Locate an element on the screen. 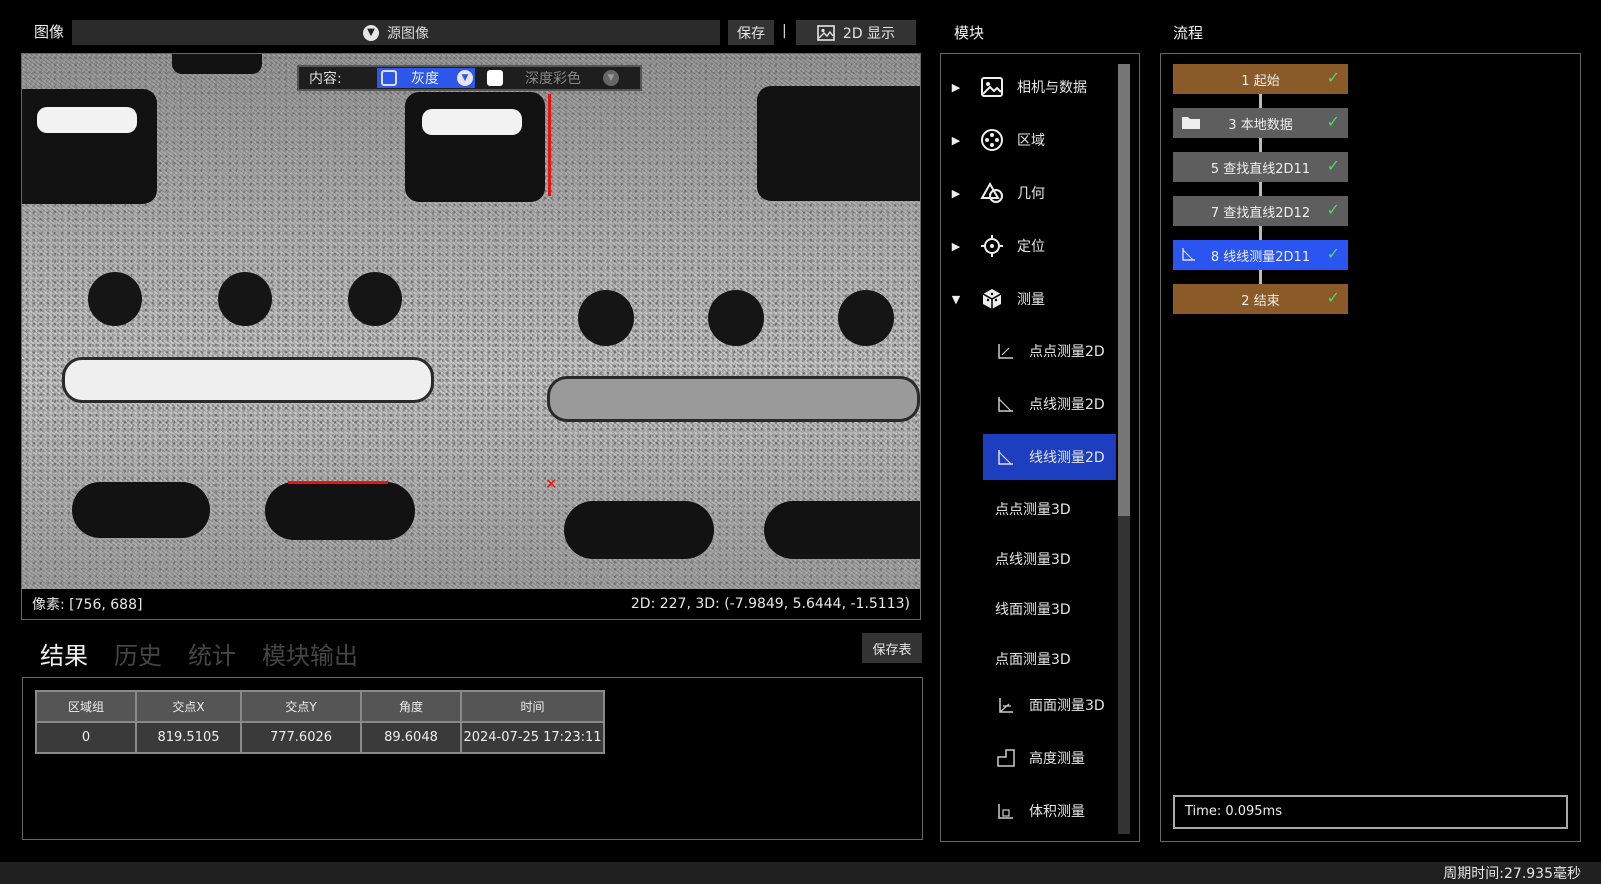  module-category-label: 区域 is located at coordinates (1031, 141).